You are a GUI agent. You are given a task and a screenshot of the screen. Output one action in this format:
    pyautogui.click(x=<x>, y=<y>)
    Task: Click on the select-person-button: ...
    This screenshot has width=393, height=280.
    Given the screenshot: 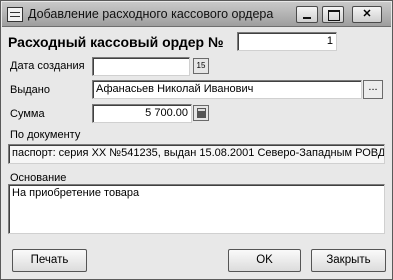 What is the action you would take?
    pyautogui.click(x=373, y=89)
    